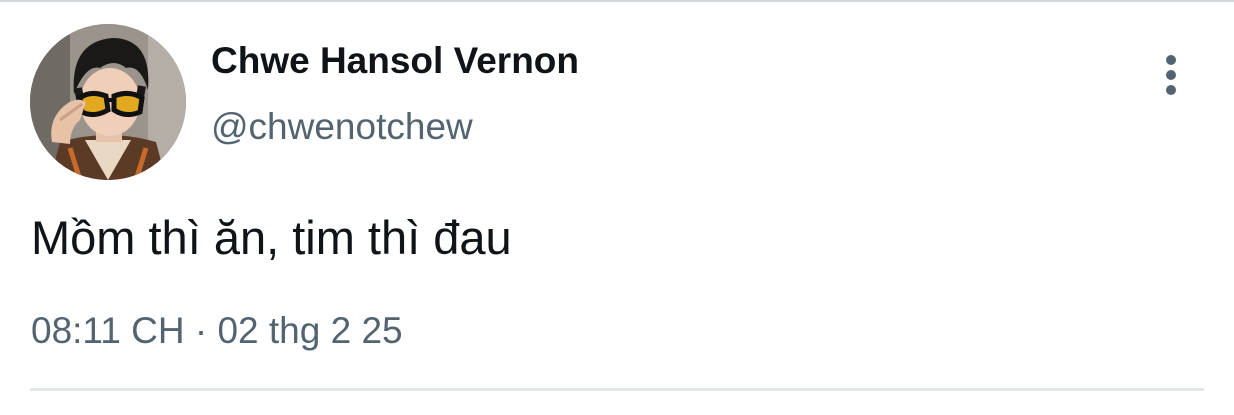 This screenshot has height=415, width=1234. What do you see at coordinates (395, 61) in the screenshot?
I see `display-name: Chwe Hansol Vernon` at bounding box center [395, 61].